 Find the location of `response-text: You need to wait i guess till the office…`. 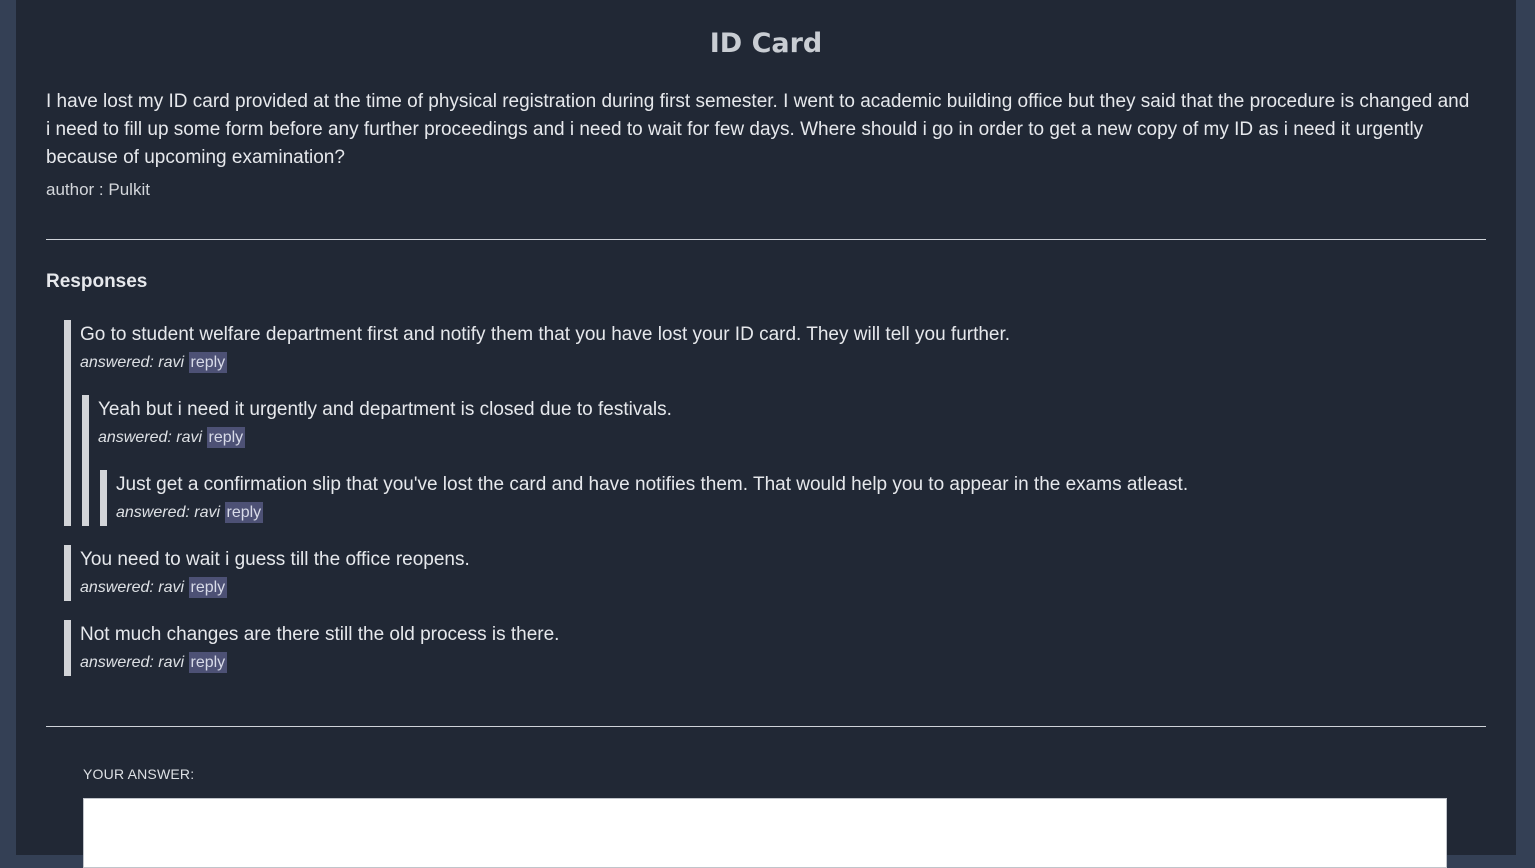

response-text: You need to wait i guess till the office… is located at coordinates (275, 559).